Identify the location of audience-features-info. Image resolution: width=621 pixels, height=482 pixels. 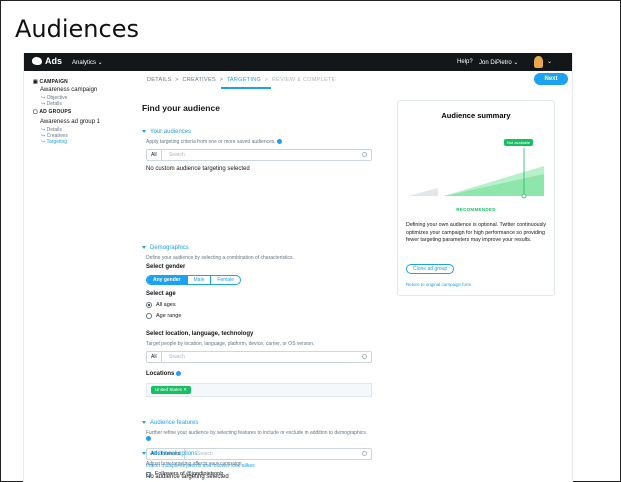
(148, 439).